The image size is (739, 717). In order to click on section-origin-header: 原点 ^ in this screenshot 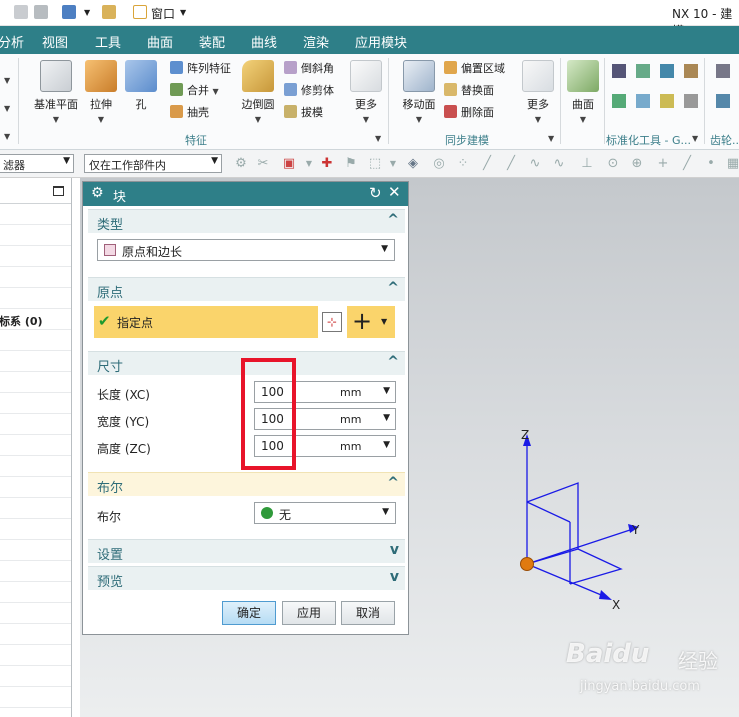, I will do `click(246, 289)`.